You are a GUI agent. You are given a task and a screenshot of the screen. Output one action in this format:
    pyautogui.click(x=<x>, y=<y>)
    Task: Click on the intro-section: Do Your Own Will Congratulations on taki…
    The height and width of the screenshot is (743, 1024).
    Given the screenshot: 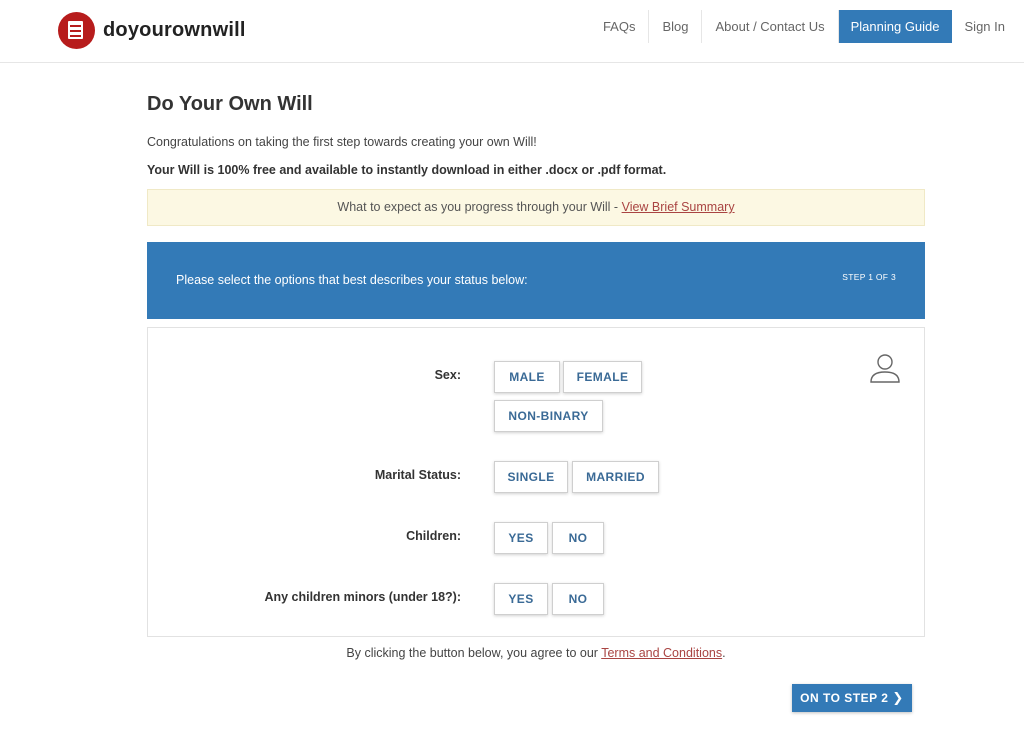 What is the action you would take?
    pyautogui.click(x=536, y=135)
    